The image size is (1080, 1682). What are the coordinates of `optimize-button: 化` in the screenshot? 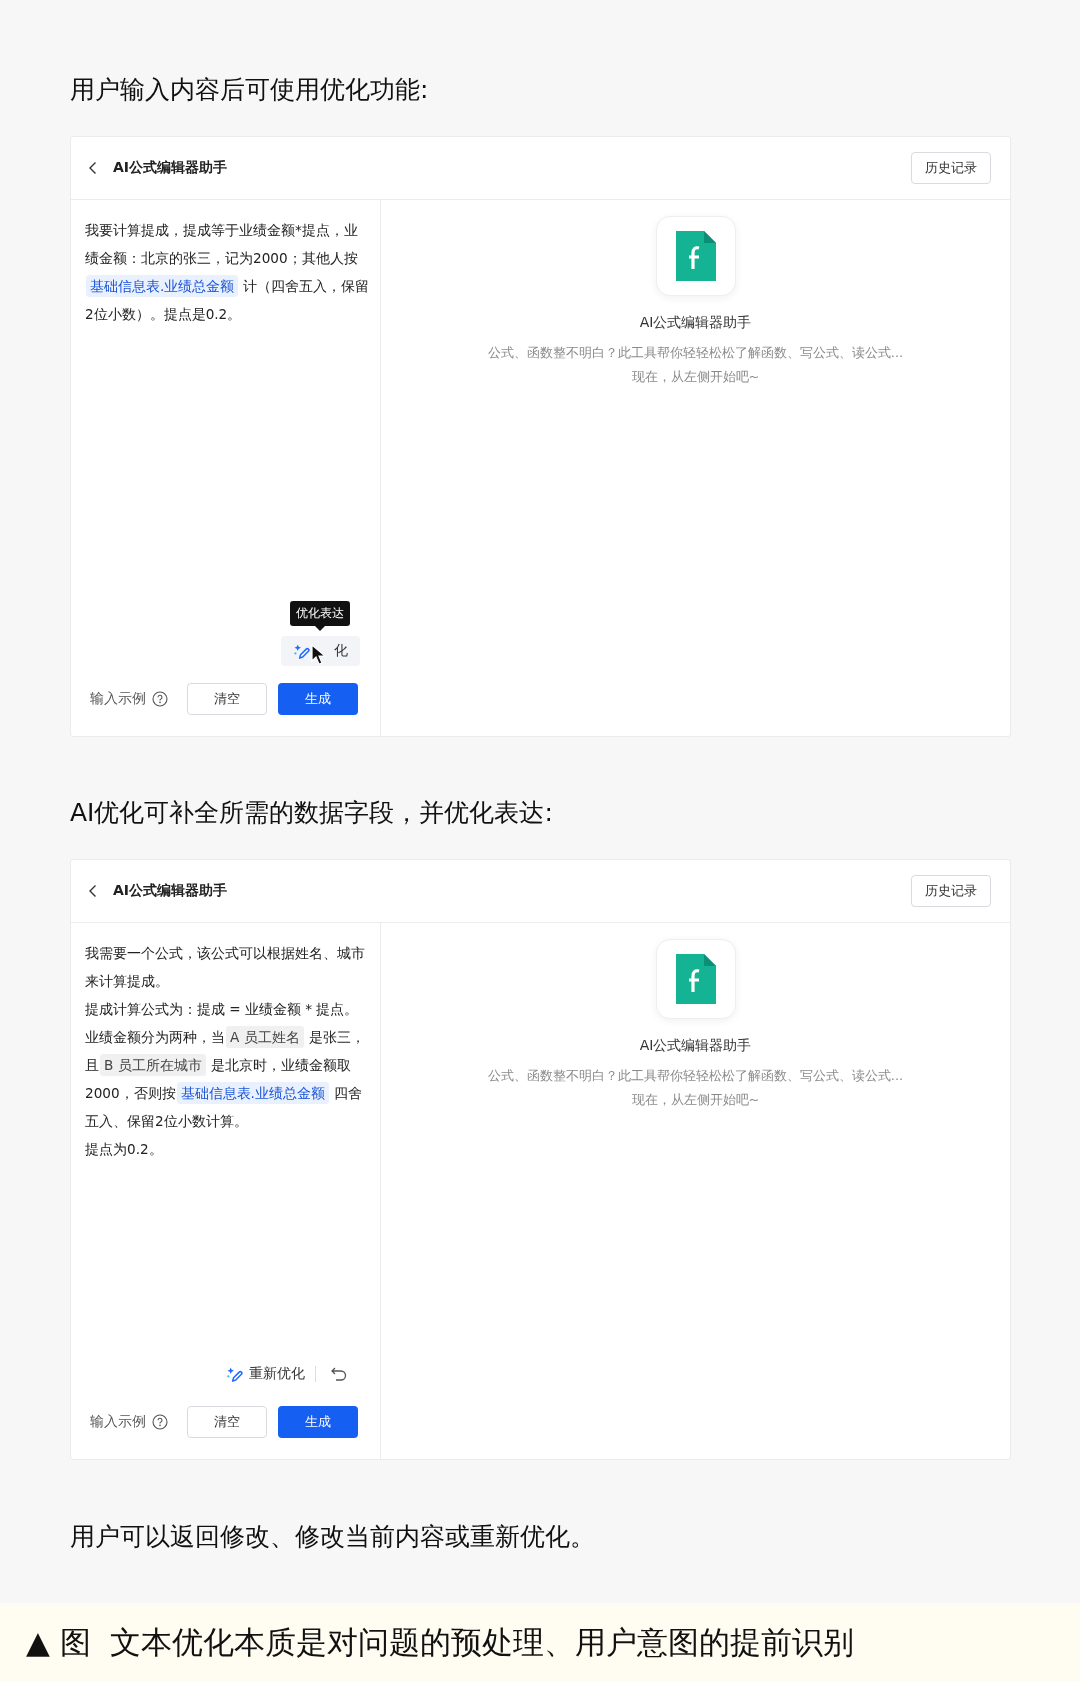 It's located at (320, 651).